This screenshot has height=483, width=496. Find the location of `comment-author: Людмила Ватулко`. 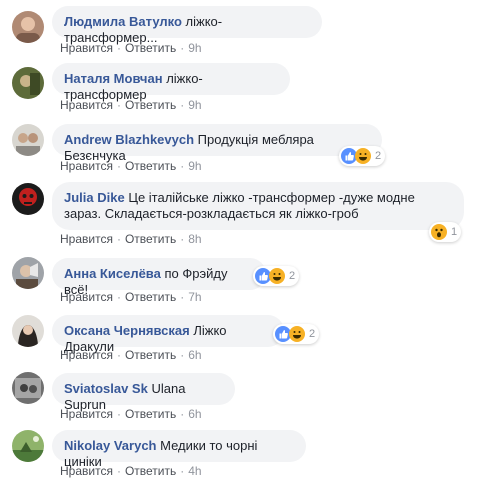

comment-author: Людмила Ватулко is located at coordinates (123, 21).